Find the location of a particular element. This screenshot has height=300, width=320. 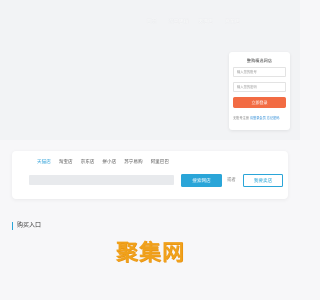

tab-jd: 京东店 is located at coordinates (88, 162).